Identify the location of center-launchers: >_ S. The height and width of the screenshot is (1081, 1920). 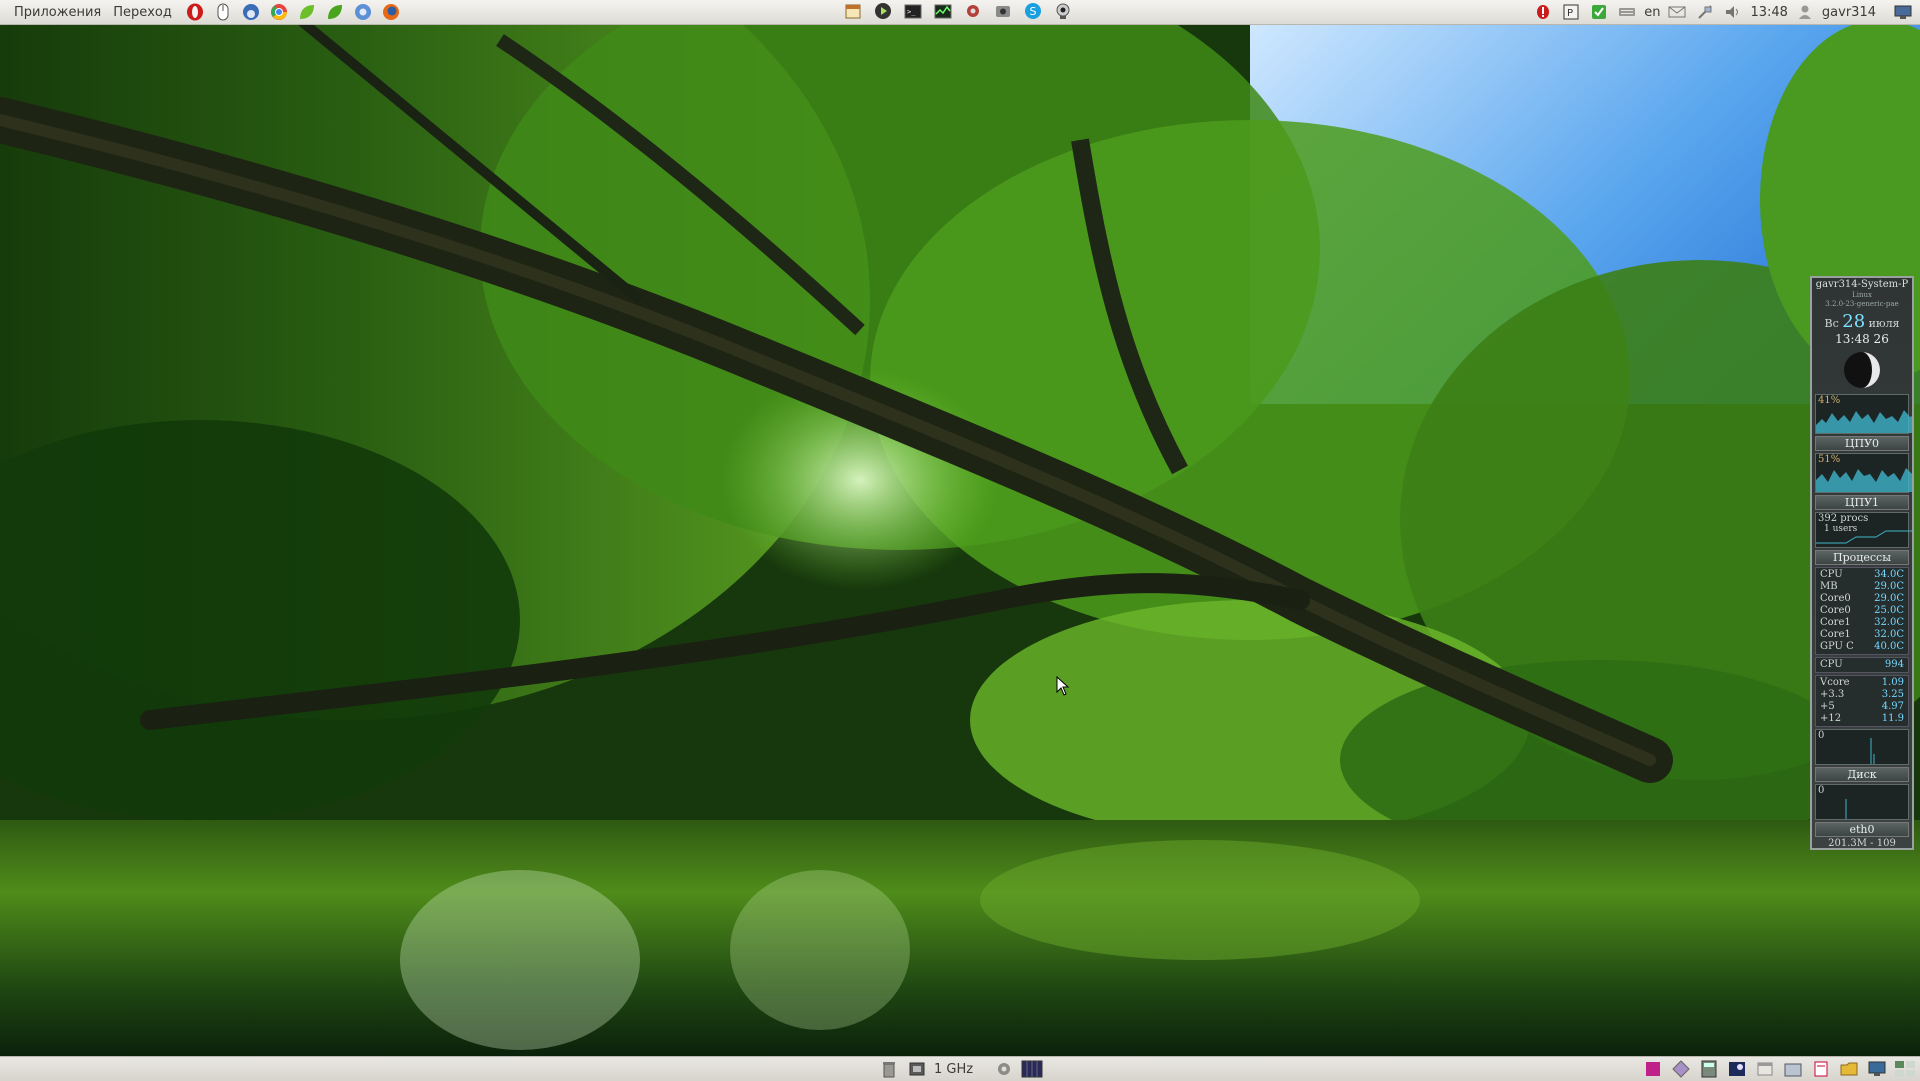
(958, 11).